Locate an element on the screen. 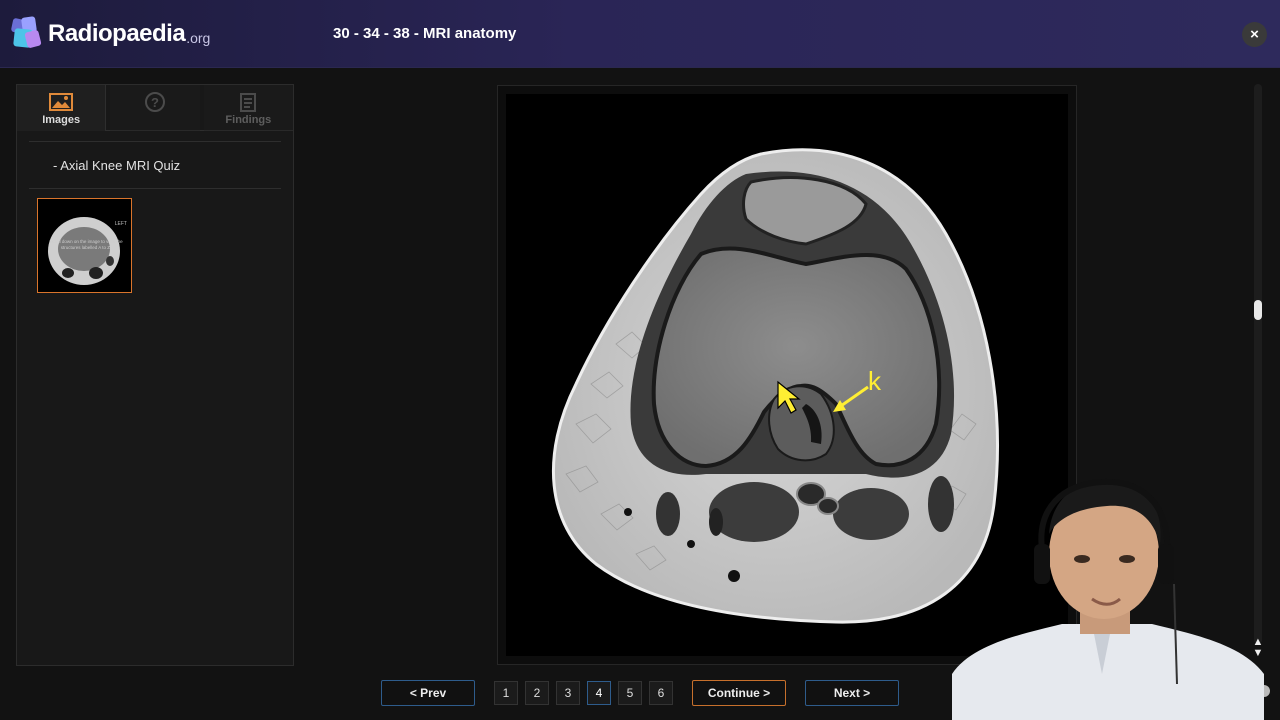 The image size is (1280, 720). page-5-button: 5 is located at coordinates (630, 693).